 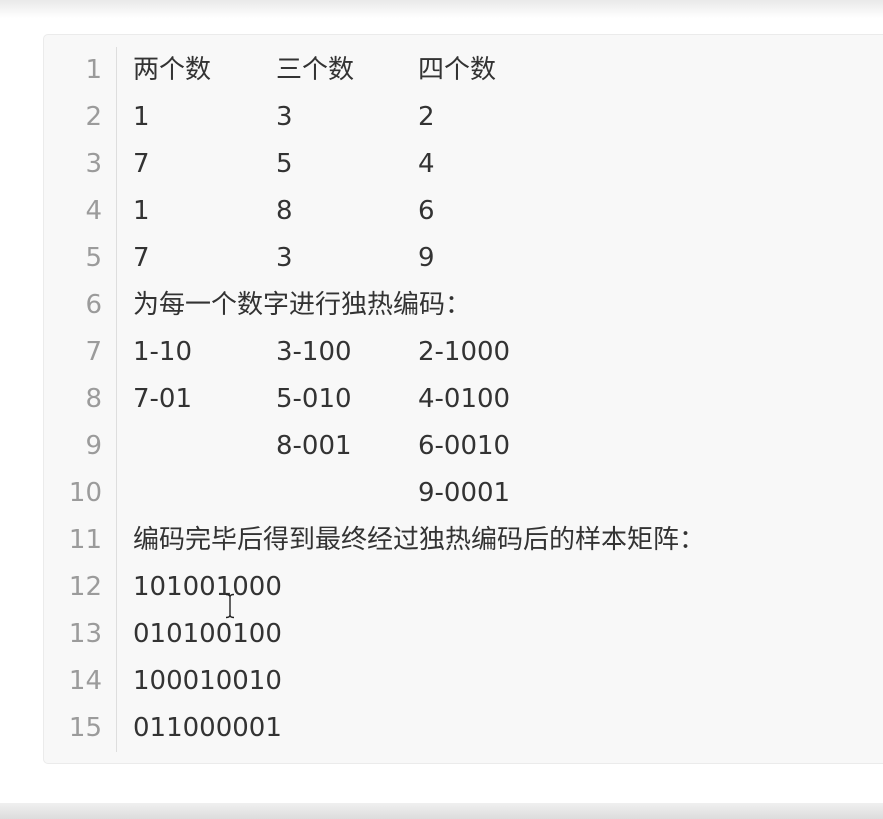 What do you see at coordinates (93, 164) in the screenshot?
I see `line-number: 3` at bounding box center [93, 164].